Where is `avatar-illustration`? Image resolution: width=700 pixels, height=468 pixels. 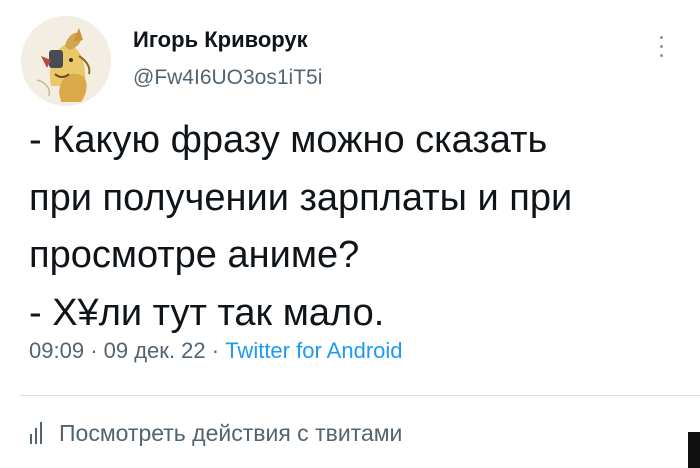
avatar-illustration is located at coordinates (66, 61).